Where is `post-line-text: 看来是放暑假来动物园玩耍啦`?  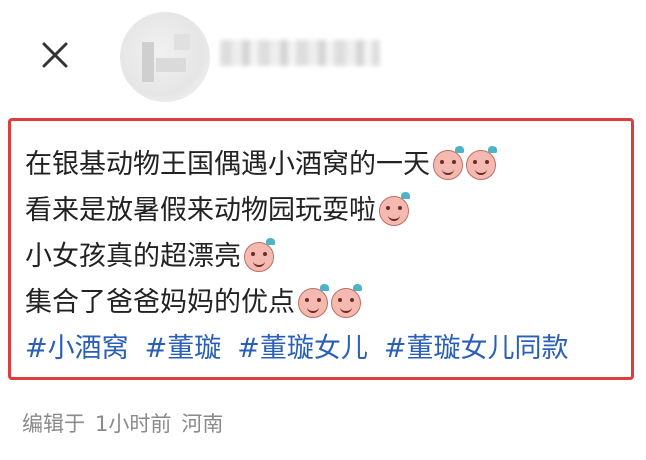
post-line-text: 看来是放暑假来动物园玩耍啦 is located at coordinates (200, 210).